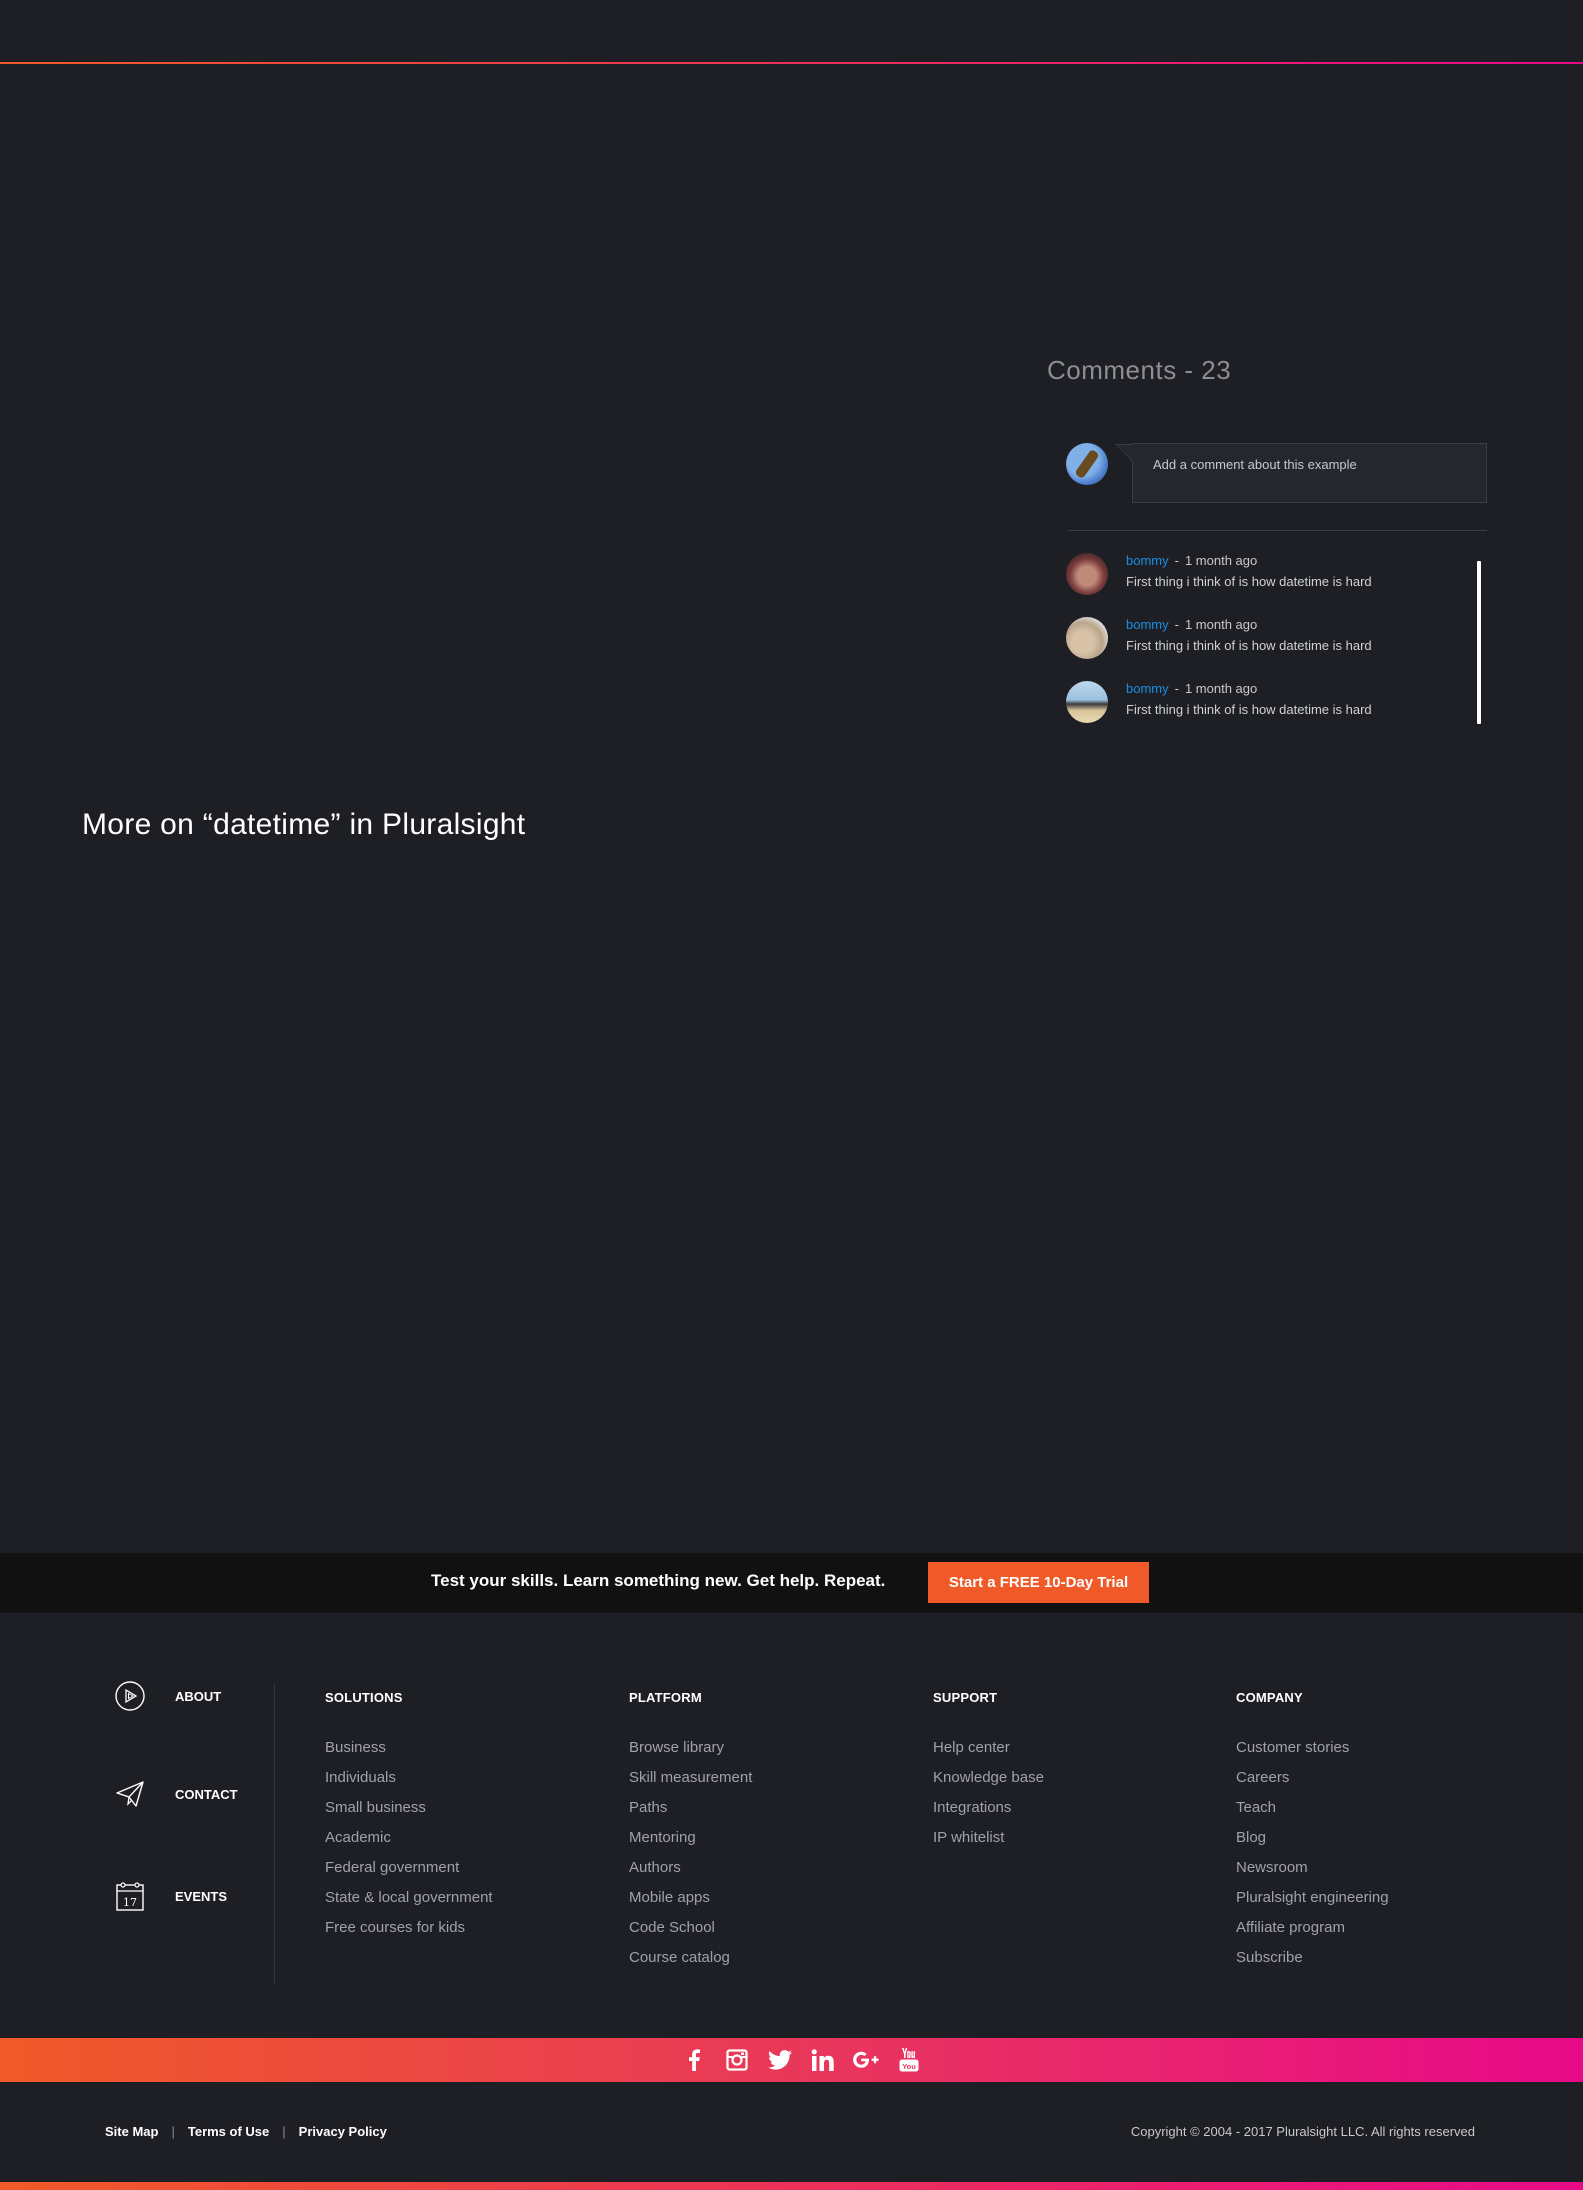 This screenshot has width=1583, height=2190. What do you see at coordinates (1269, 1697) in the screenshot?
I see `footer-column-title: COMPANY` at bounding box center [1269, 1697].